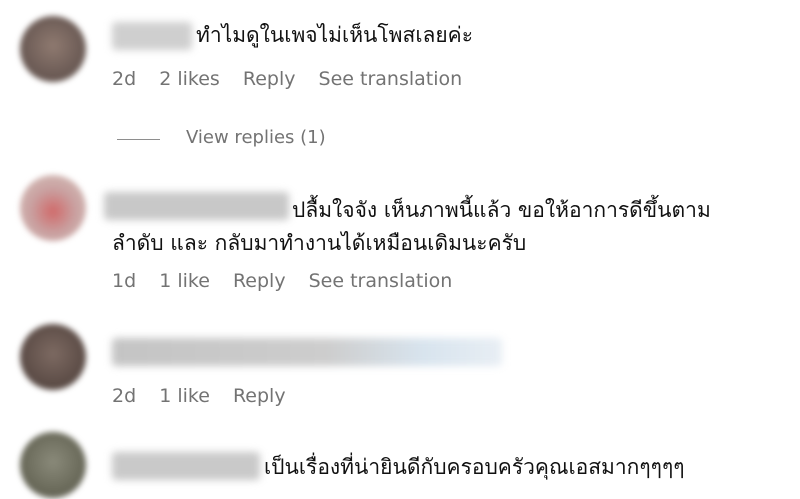 Image resolution: width=800 pixels, height=499 pixels. I want to click on comment-meta: 1d 1 like Reply See translation, so click(290, 281).